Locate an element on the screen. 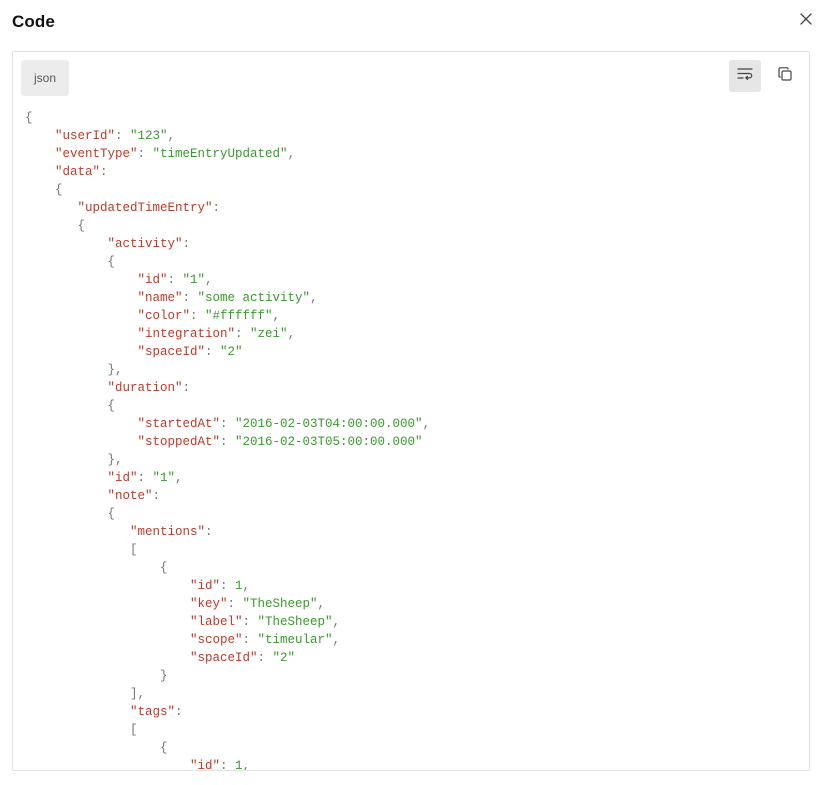 The image size is (823, 785). code-line: "label": "TheSheep", is located at coordinates (227, 622).